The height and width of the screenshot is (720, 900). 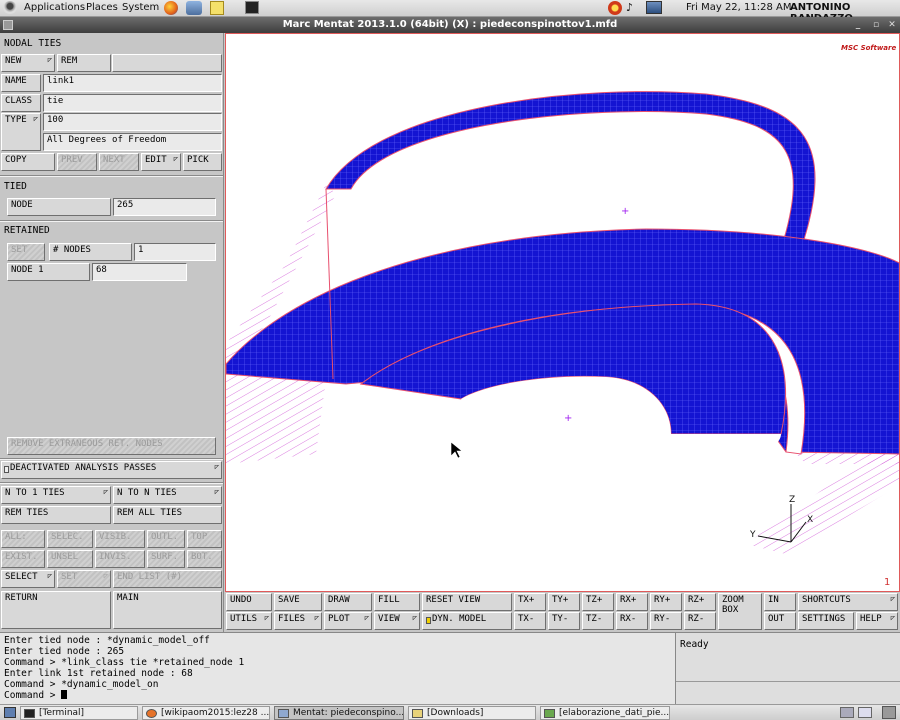 I want to click on rx-minus-button: RX-, so click(x=632, y=621).